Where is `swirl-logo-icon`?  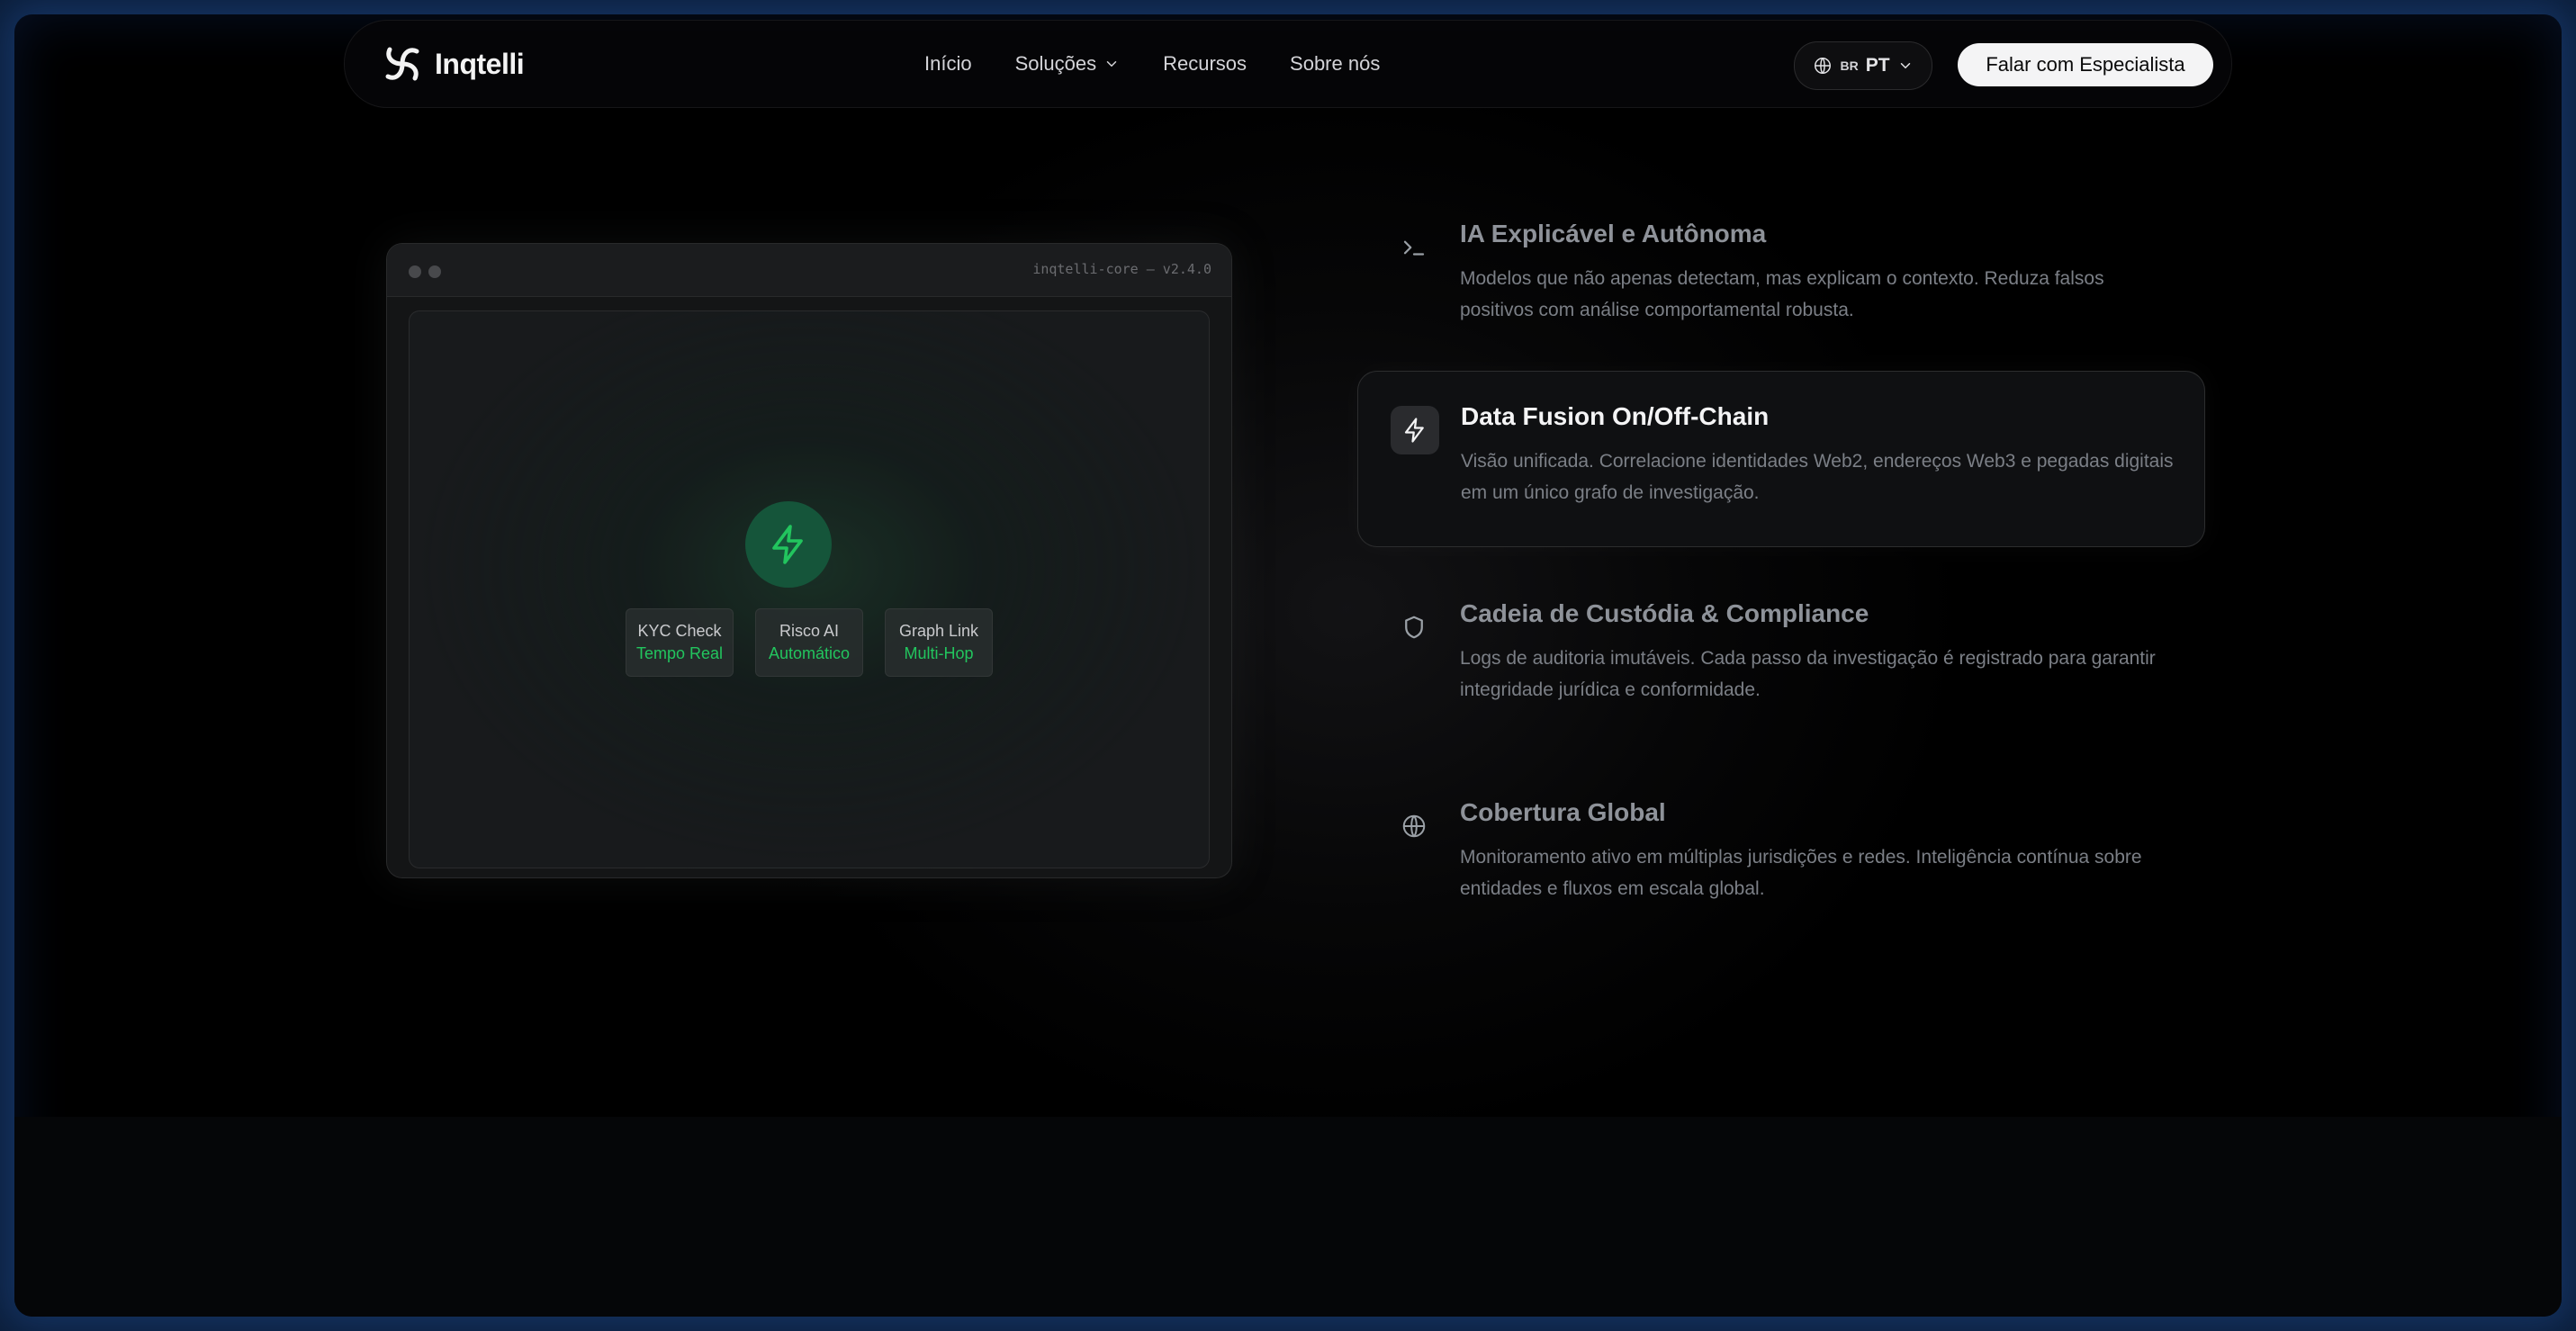 swirl-logo-icon is located at coordinates (402, 64).